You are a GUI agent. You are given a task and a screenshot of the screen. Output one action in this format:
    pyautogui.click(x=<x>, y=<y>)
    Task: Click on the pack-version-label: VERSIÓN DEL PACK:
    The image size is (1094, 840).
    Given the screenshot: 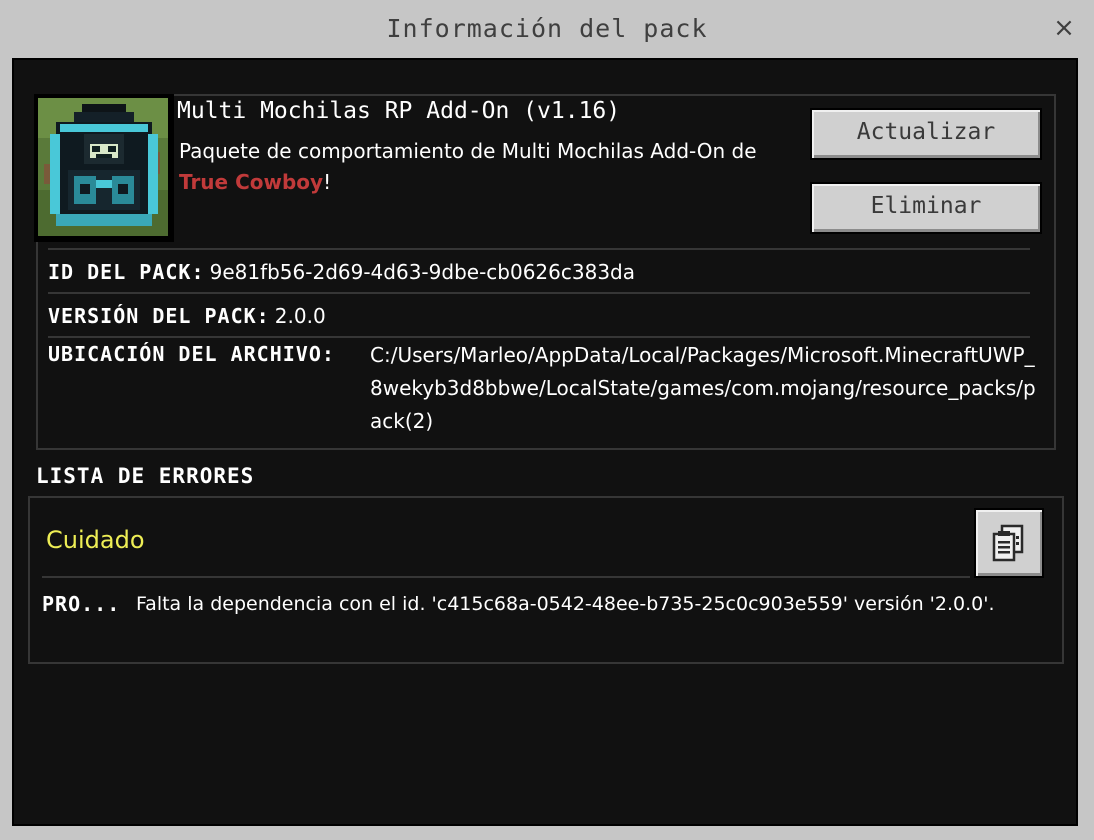 What is the action you would take?
    pyautogui.click(x=159, y=316)
    